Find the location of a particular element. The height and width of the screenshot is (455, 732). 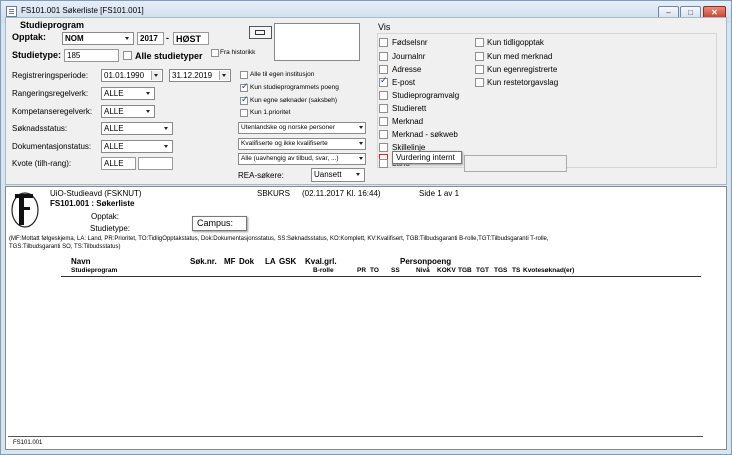

personer-dropdown: Utenlandske og norske personer is located at coordinates (302, 128).